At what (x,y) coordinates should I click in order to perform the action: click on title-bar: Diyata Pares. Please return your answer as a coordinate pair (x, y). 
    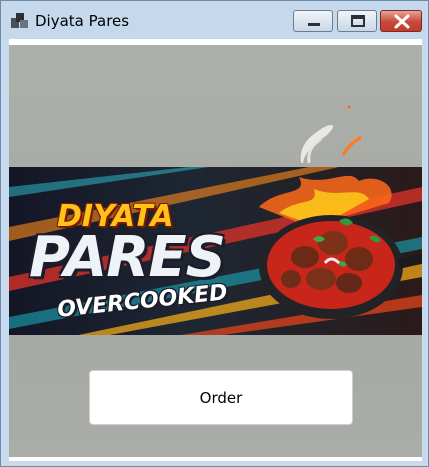
    Looking at the image, I should click on (214, 20).